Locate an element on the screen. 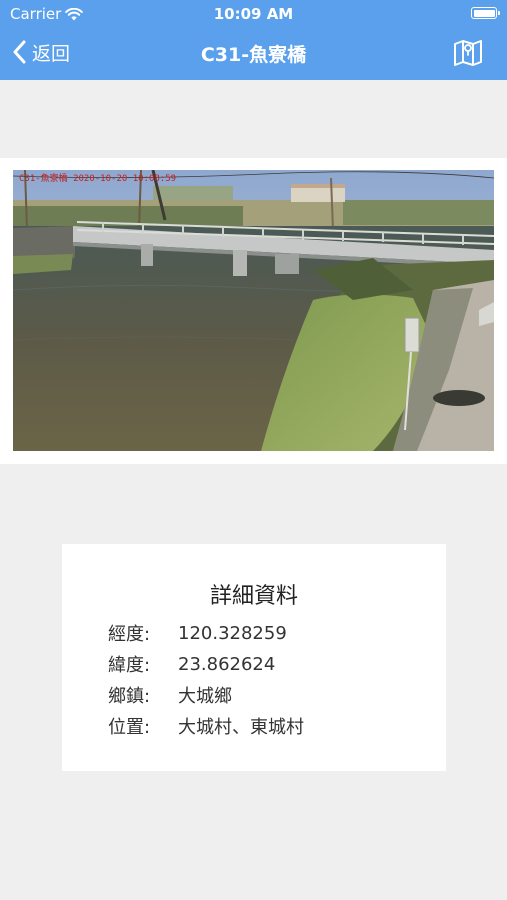 This screenshot has width=507, height=900. detail-row-longitude: 經度: 120.328259 is located at coordinates (197, 633).